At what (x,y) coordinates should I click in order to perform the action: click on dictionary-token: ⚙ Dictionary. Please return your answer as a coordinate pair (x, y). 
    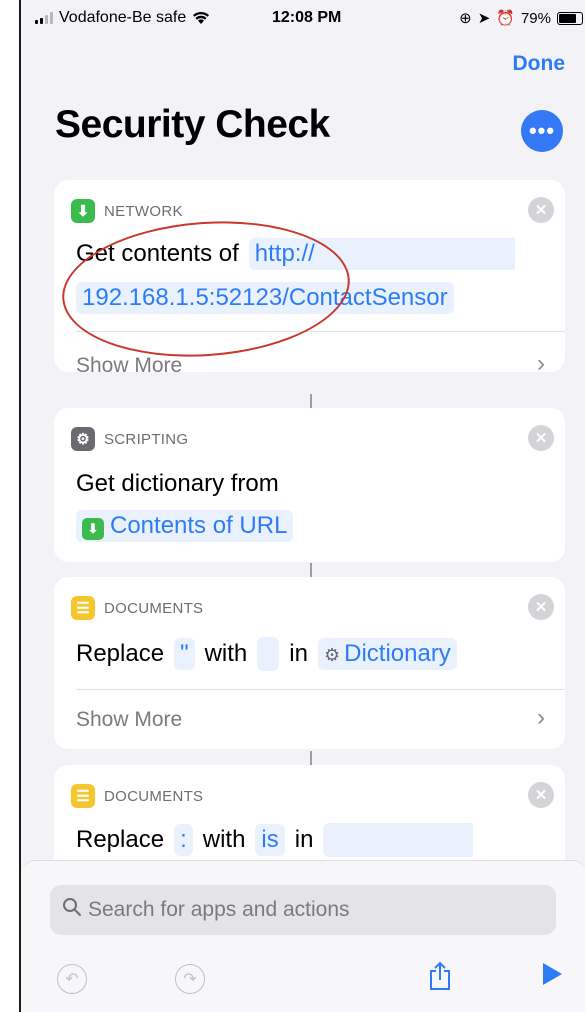
    Looking at the image, I should click on (387, 654).